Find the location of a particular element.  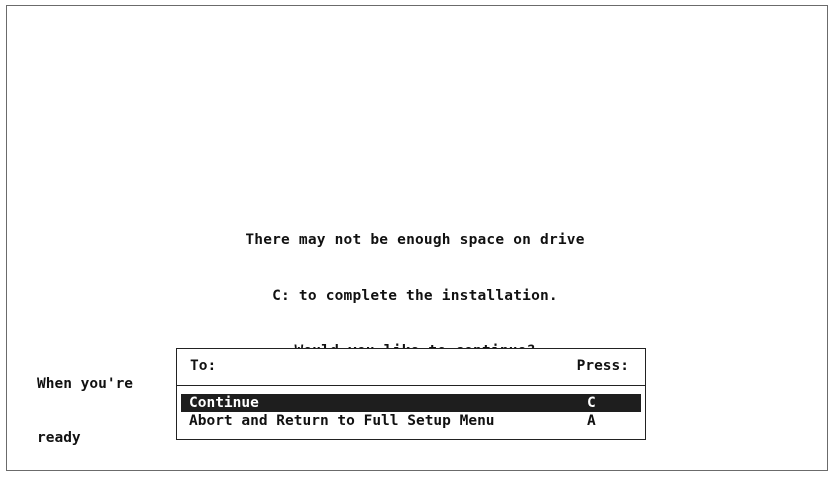

option-abort-key: A is located at coordinates (591, 421).